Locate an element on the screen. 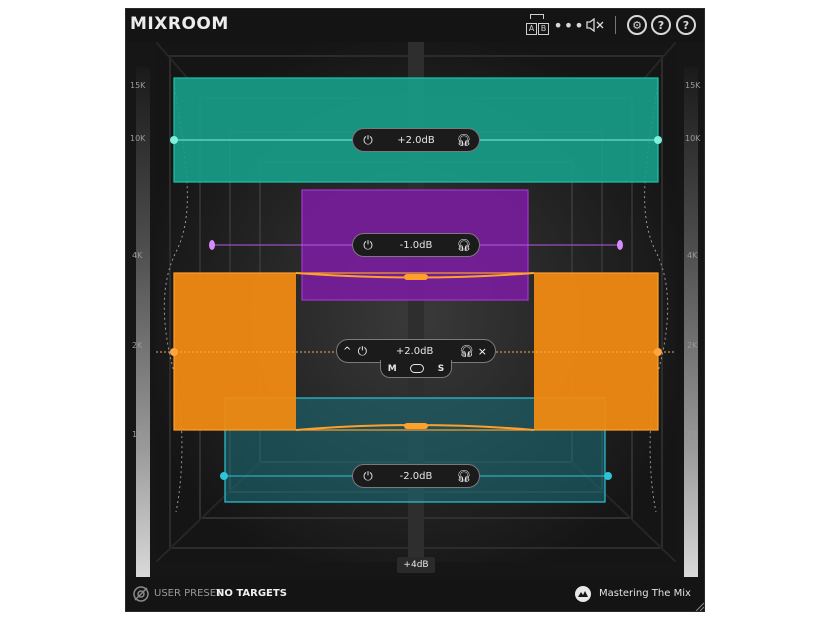 The height and width of the screenshot is (620, 830). key-icon: ? is located at coordinates (661, 25).